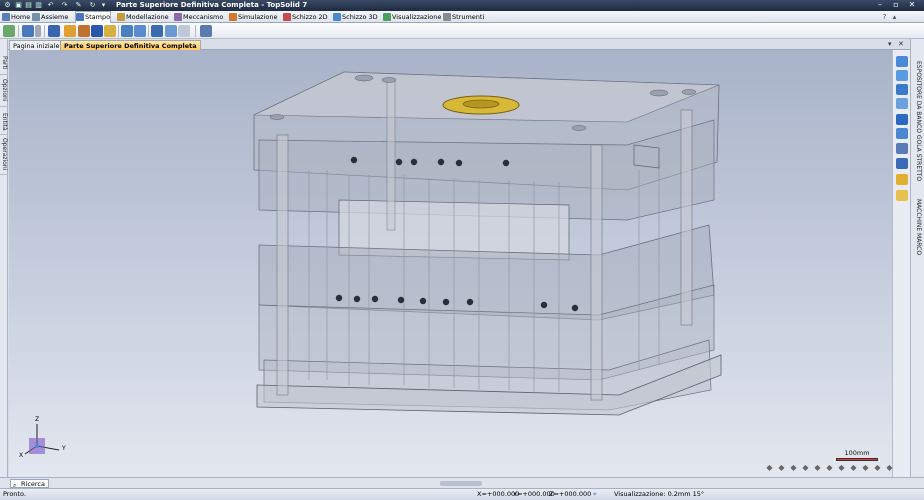 This screenshot has height=500, width=924. Describe the element at coordinates (901, 263) in the screenshot. I see `view-tools-strip` at that location.